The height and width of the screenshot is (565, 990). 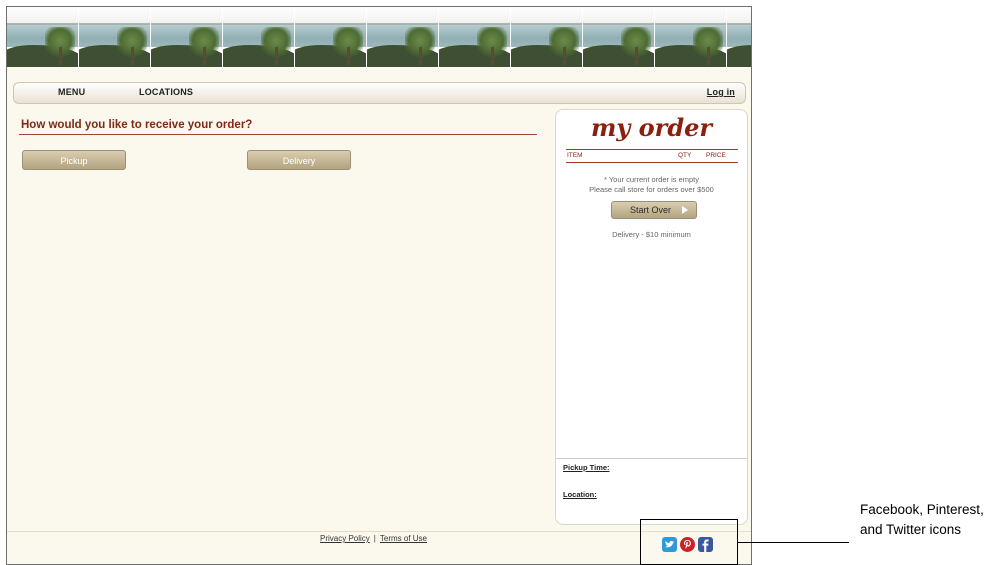 I want to click on footer-links: Privacy Policy | Terms of Use, so click(x=373, y=538).